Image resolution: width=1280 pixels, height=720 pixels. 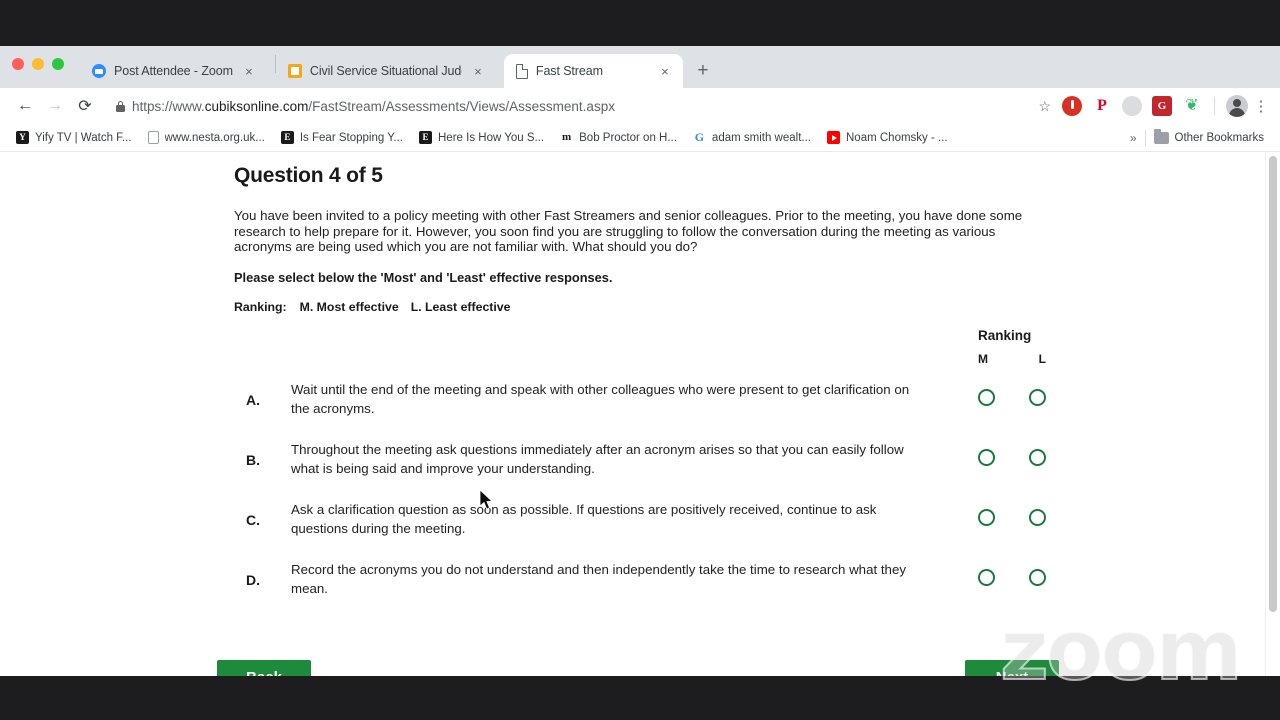 What do you see at coordinates (1273, 384) in the screenshot?
I see `scrollbar-thumb` at bounding box center [1273, 384].